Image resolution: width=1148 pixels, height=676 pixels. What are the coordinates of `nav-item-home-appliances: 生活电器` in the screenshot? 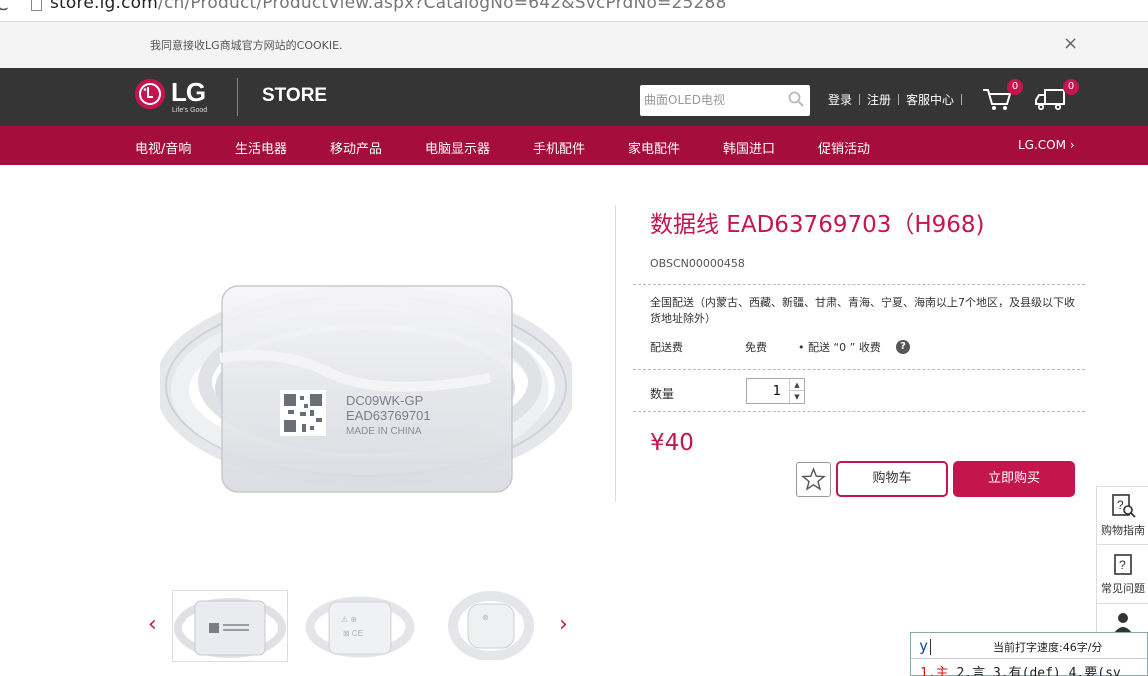 It's located at (261, 147).